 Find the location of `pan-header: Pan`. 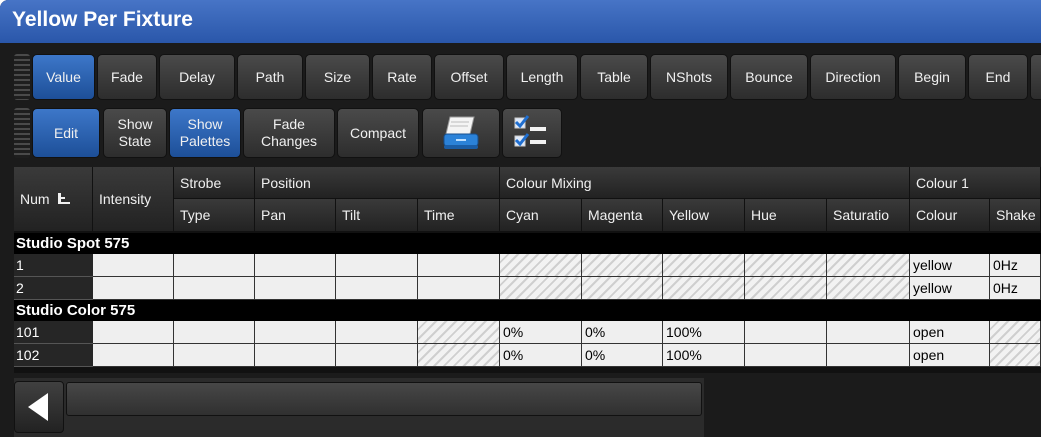

pan-header: Pan is located at coordinates (295, 215).